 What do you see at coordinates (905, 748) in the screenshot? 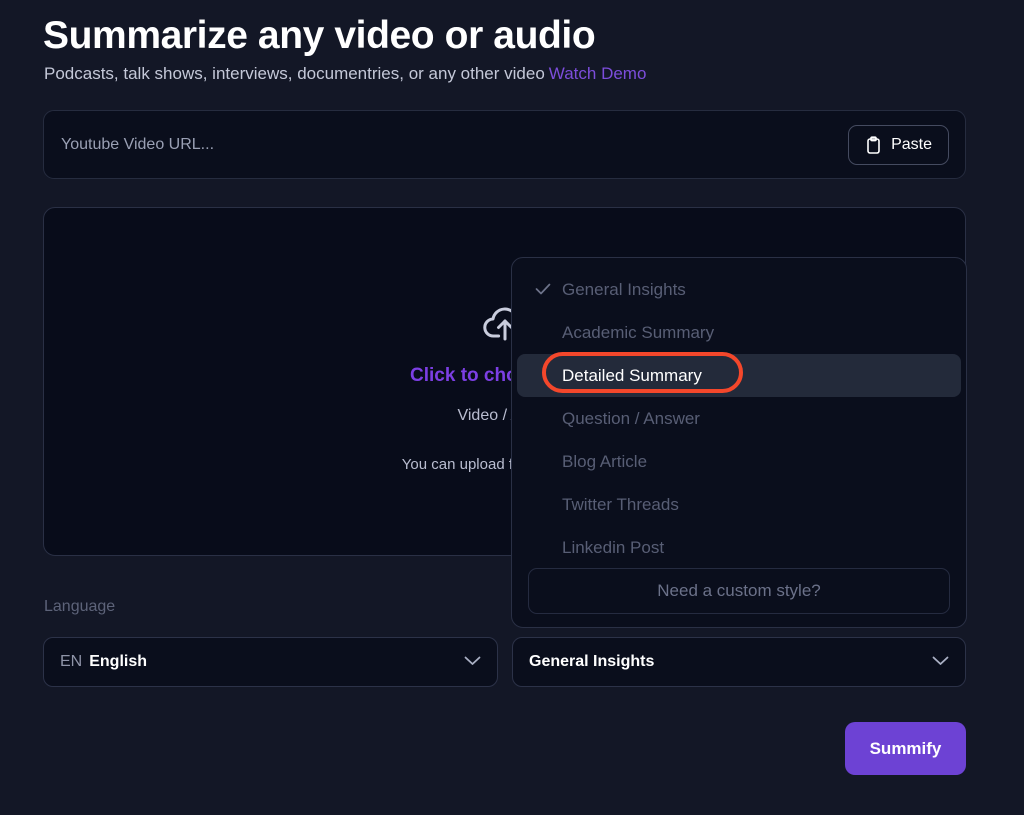
I see `summify-button: Summify` at bounding box center [905, 748].